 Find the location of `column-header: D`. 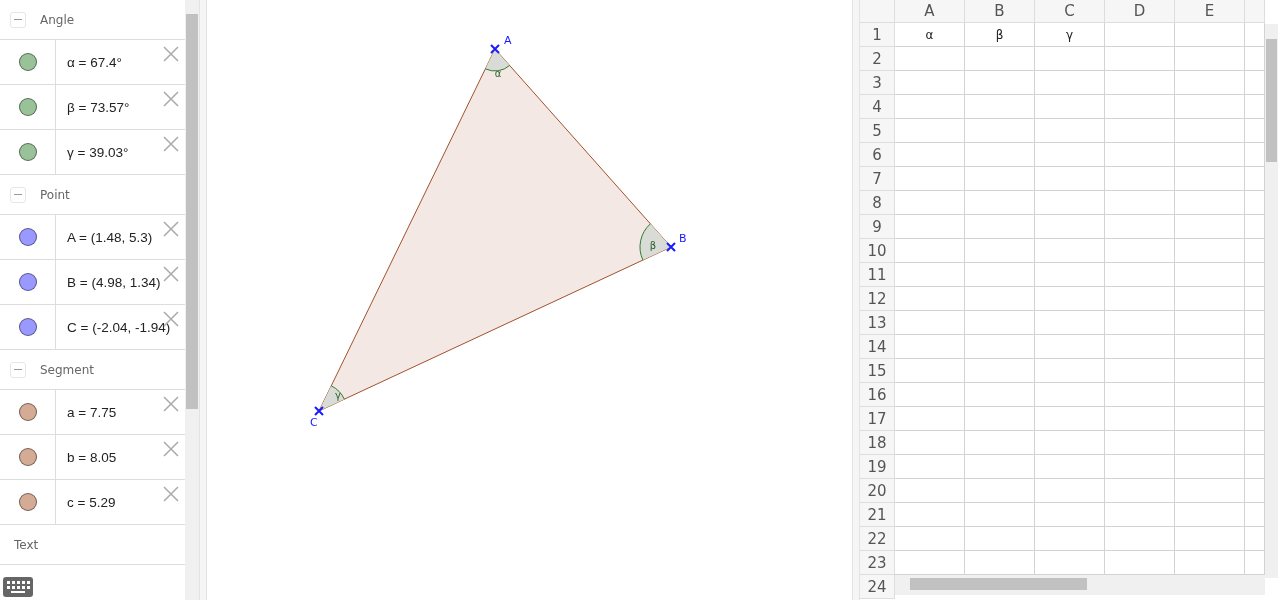

column-header: D is located at coordinates (1140, 11).